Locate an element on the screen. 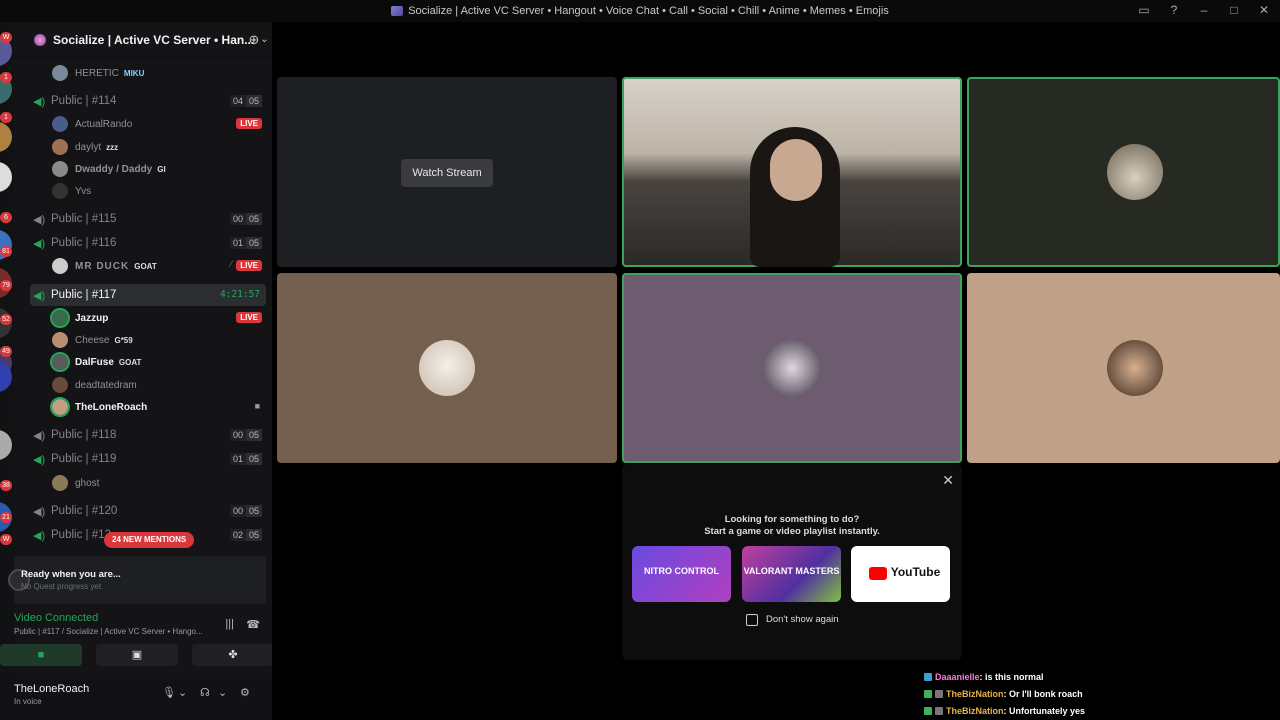 The image size is (1280, 720). close-button: ✕ is located at coordinates (1264, 10).